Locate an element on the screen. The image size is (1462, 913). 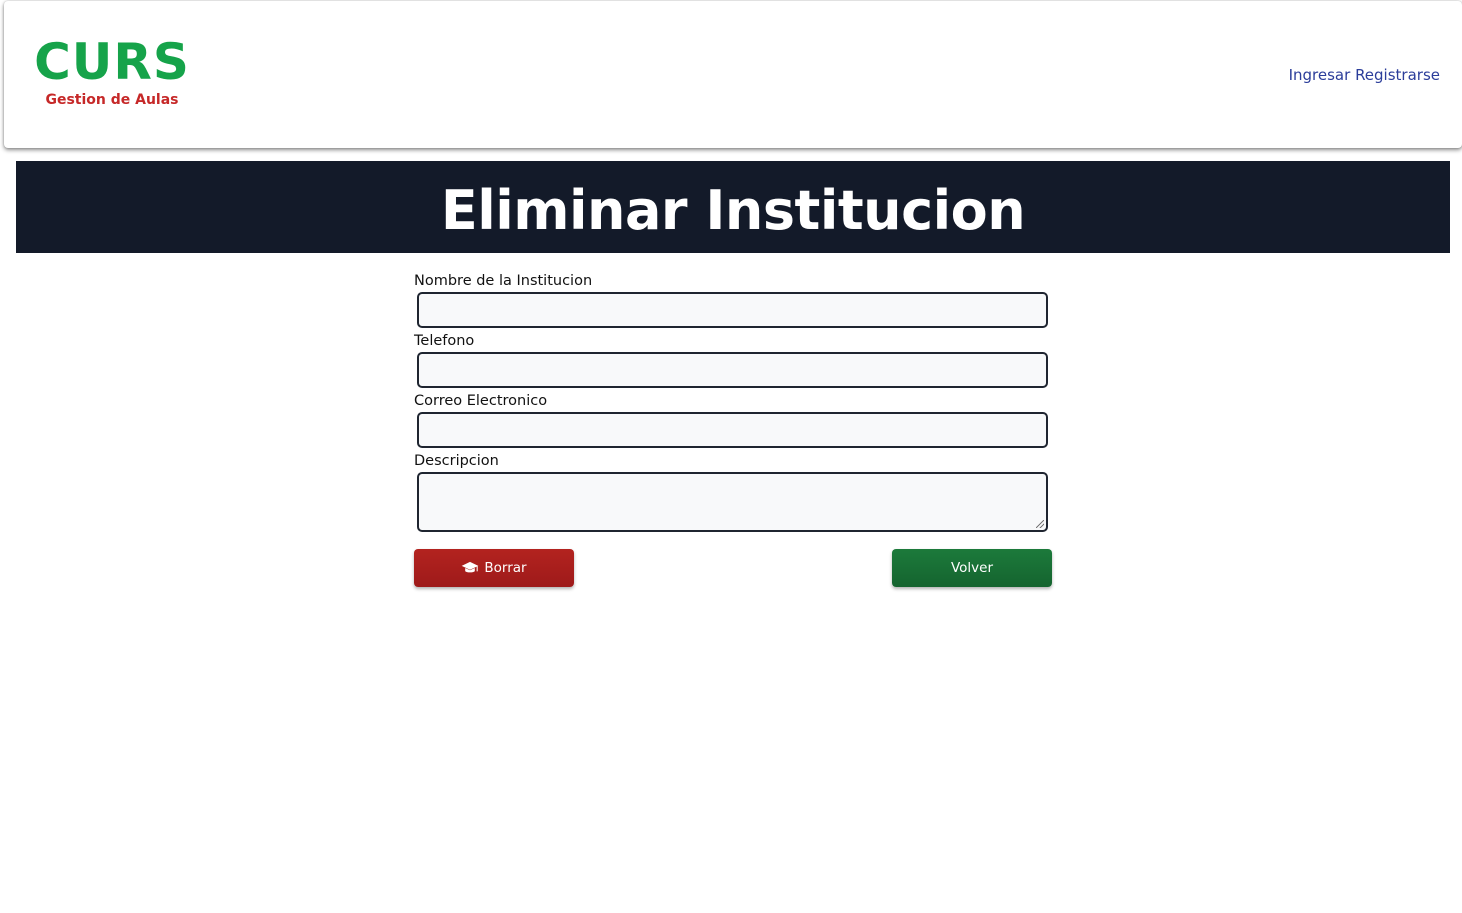
institution-name-label: Nombre de la Institucion is located at coordinates (503, 281).